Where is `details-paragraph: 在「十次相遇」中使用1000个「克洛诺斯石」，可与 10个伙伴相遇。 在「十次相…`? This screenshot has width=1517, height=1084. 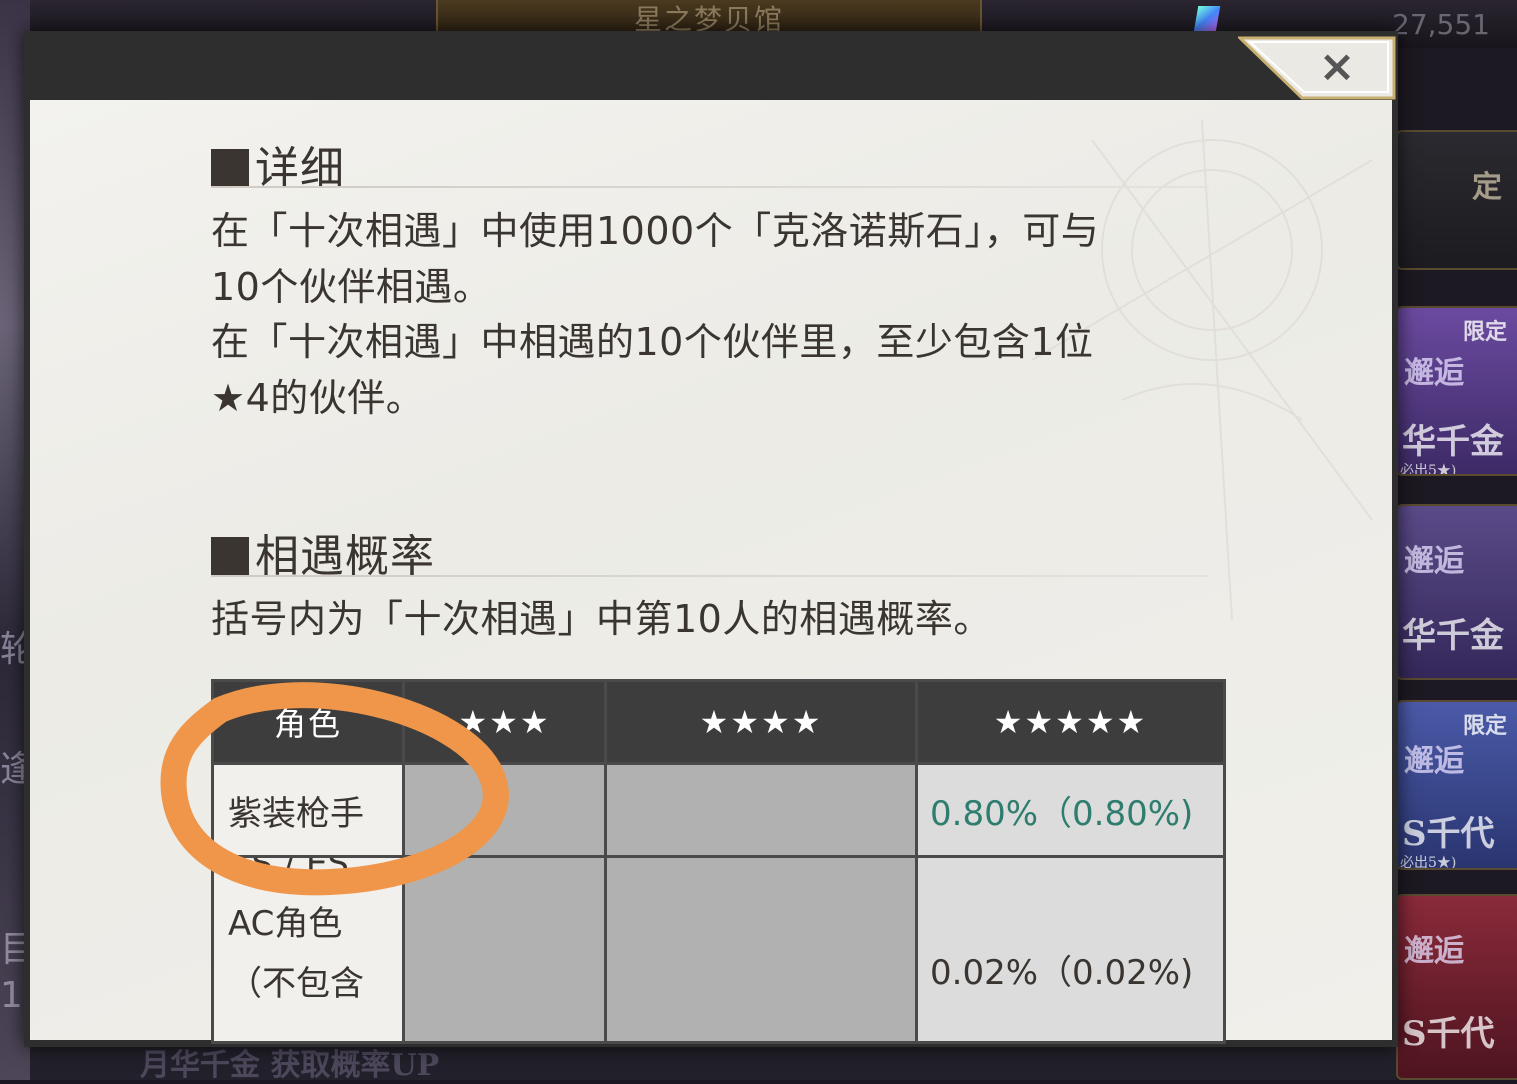
details-paragraph: 在「十次相遇」中使用1000个「克洛诺斯石」，可与 10个伙伴相遇。 在「十次相… is located at coordinates (711, 315).